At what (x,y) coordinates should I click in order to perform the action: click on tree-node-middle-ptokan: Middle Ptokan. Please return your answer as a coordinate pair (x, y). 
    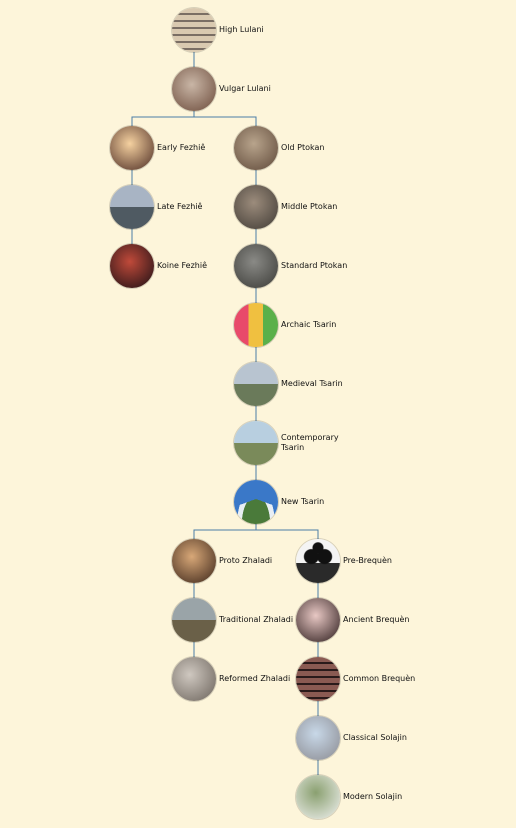
    Looking at the image, I should click on (334, 207).